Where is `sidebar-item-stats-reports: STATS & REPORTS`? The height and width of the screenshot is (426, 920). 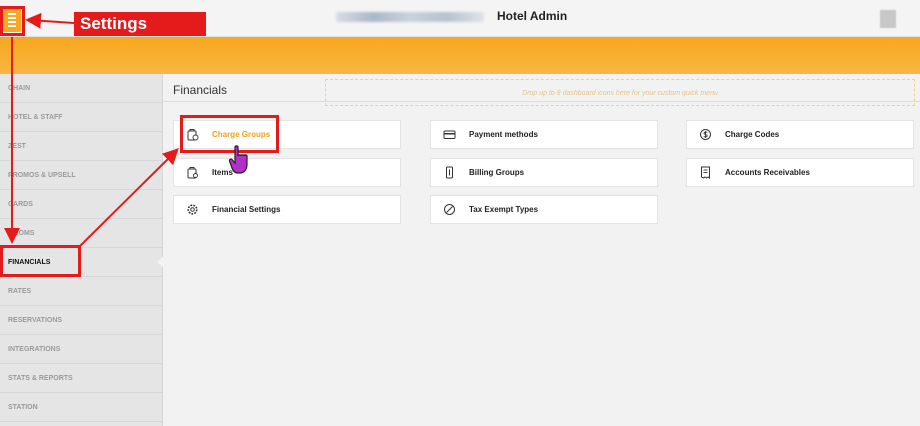 sidebar-item-stats-reports: STATS & REPORTS is located at coordinates (81, 378).